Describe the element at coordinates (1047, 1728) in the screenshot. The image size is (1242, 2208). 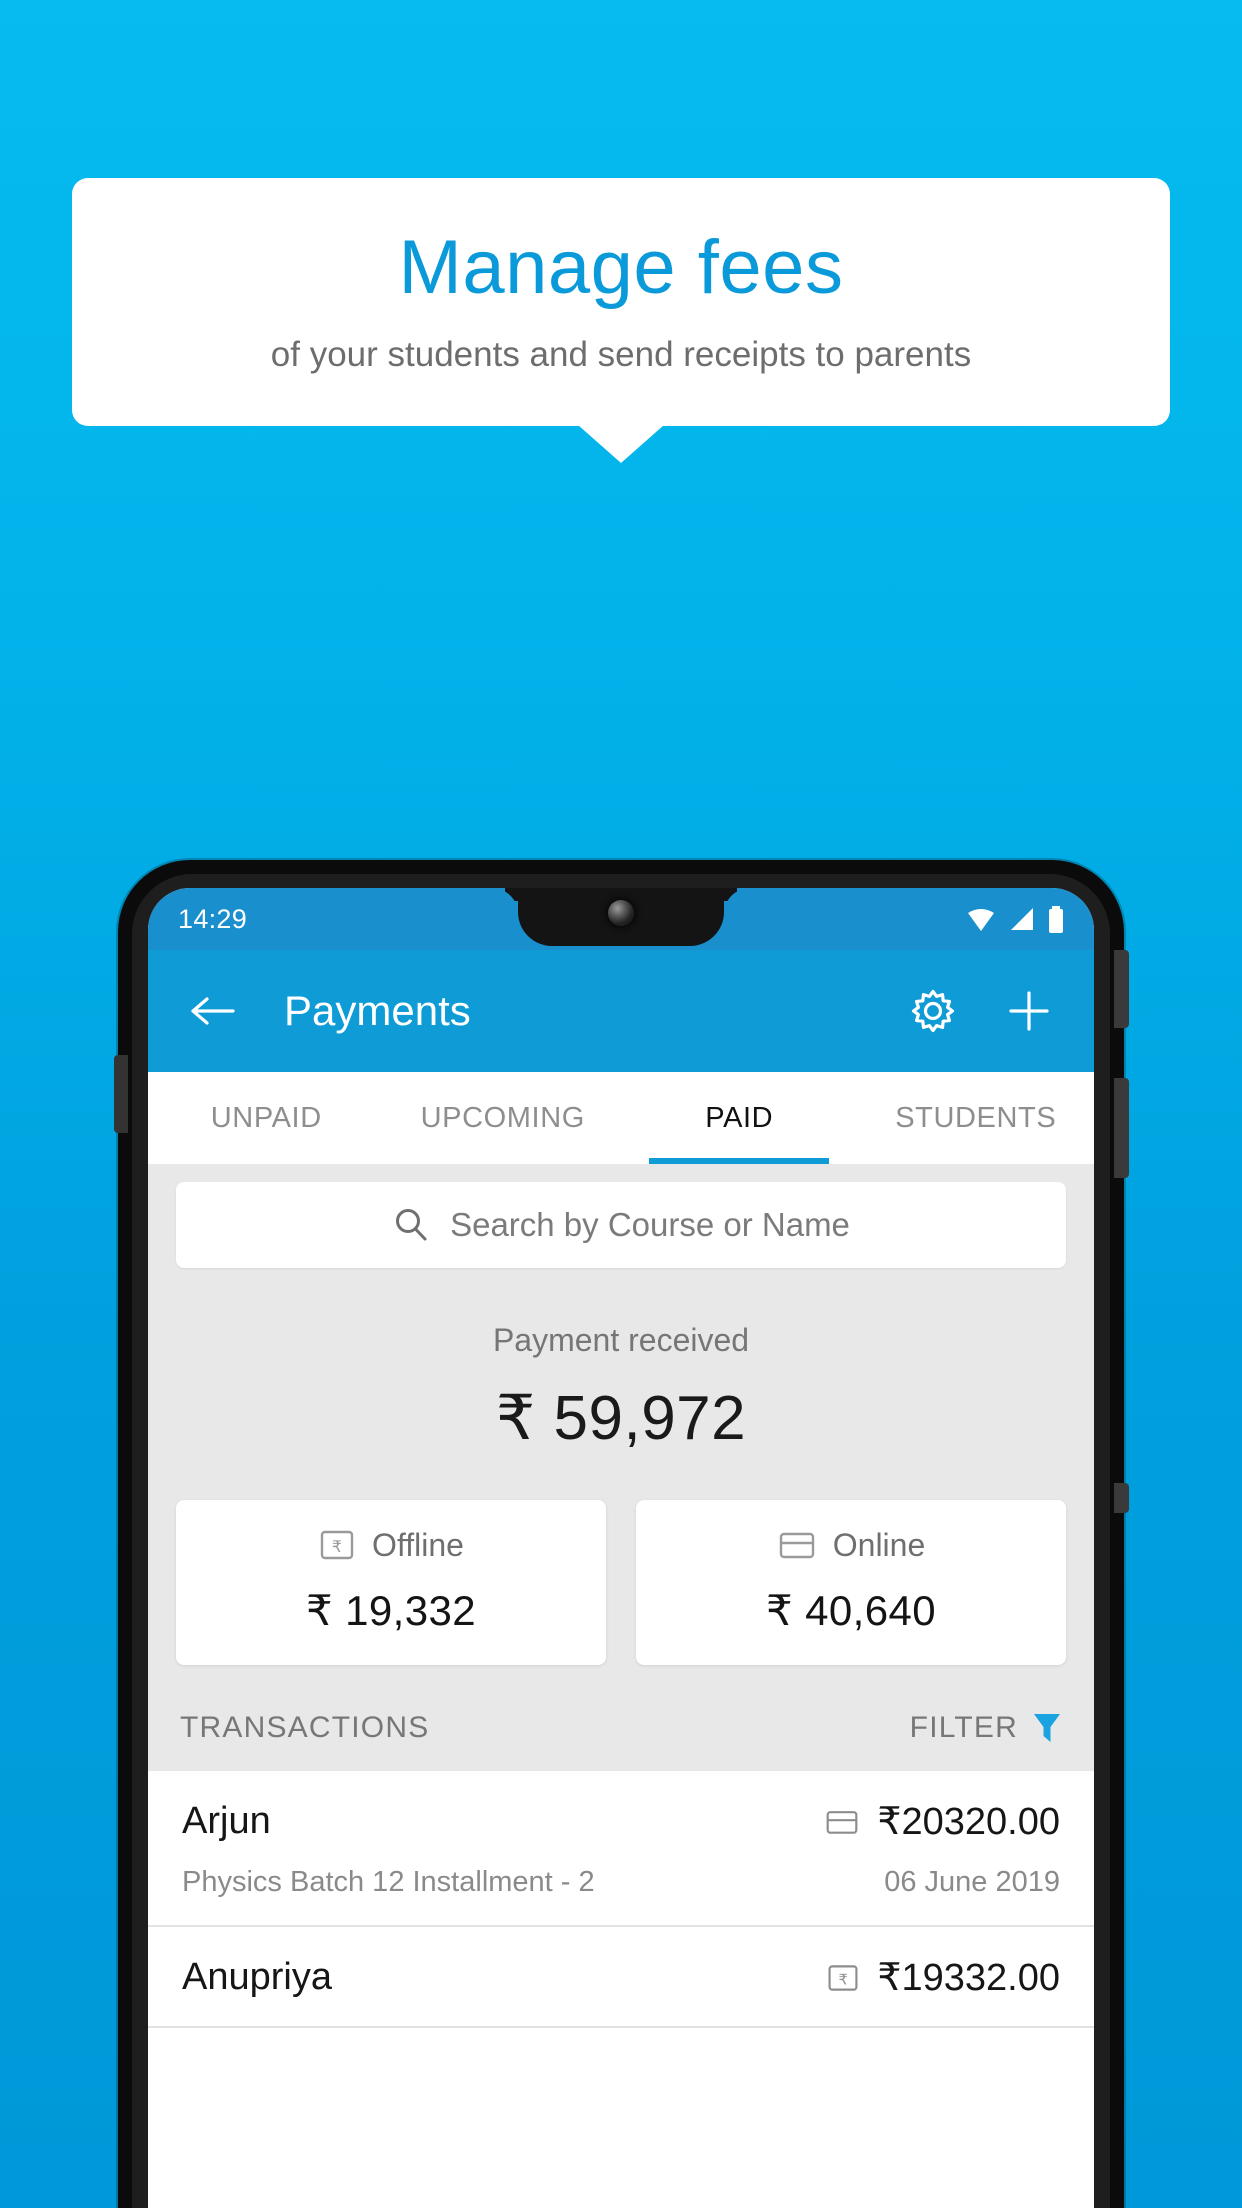
I see `funnel-filter-icon` at that location.